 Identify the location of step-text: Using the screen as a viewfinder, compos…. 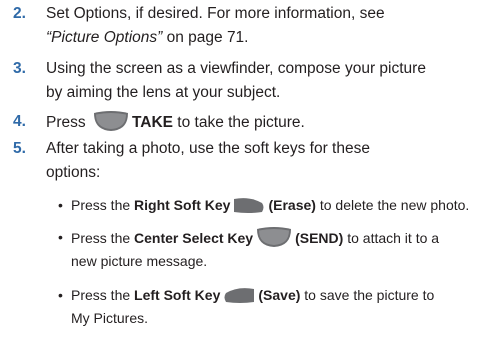
(257, 81).